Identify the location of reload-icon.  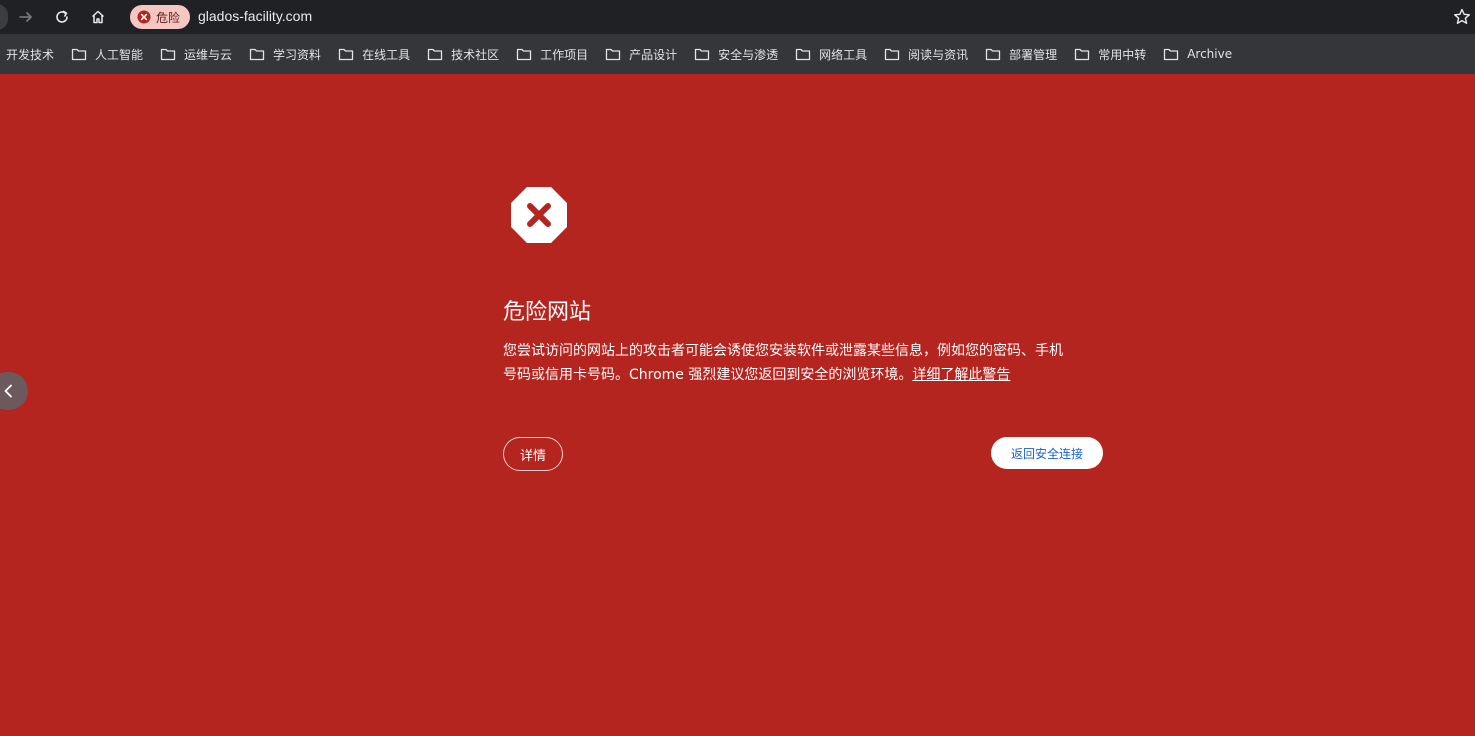
(62, 16).